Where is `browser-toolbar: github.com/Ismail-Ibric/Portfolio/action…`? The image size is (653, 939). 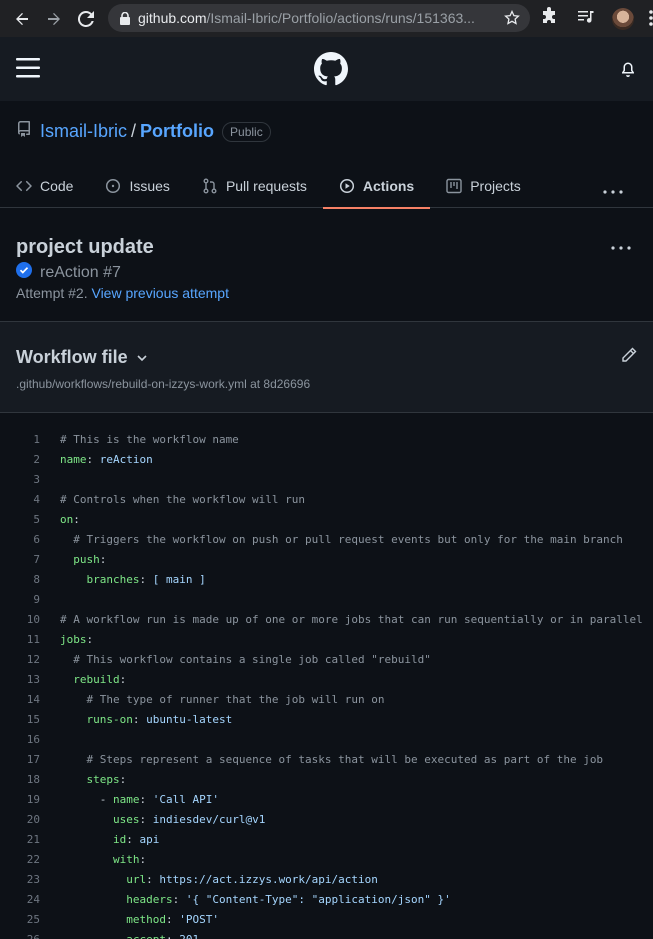 browser-toolbar: github.com/Ismail-Ibric/Portfolio/action… is located at coordinates (326, 18).